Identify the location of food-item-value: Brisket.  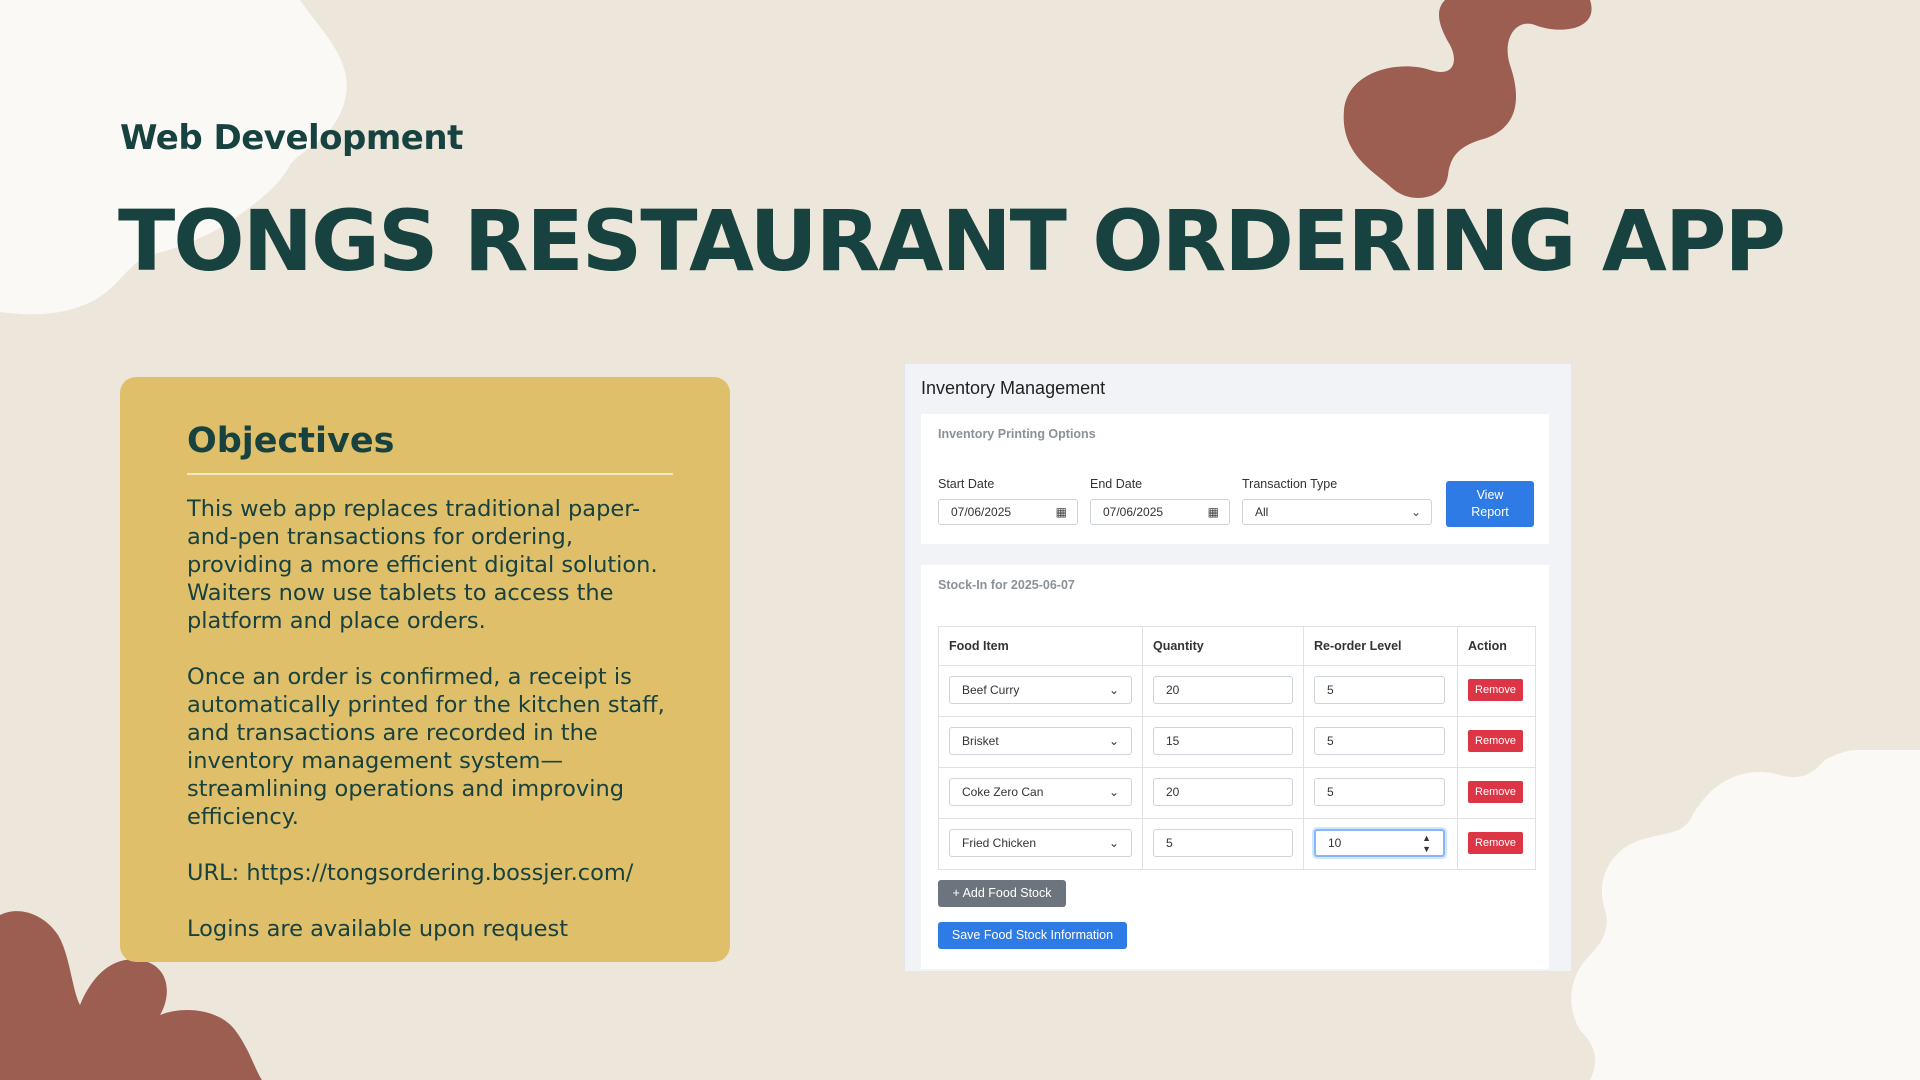
(980, 741).